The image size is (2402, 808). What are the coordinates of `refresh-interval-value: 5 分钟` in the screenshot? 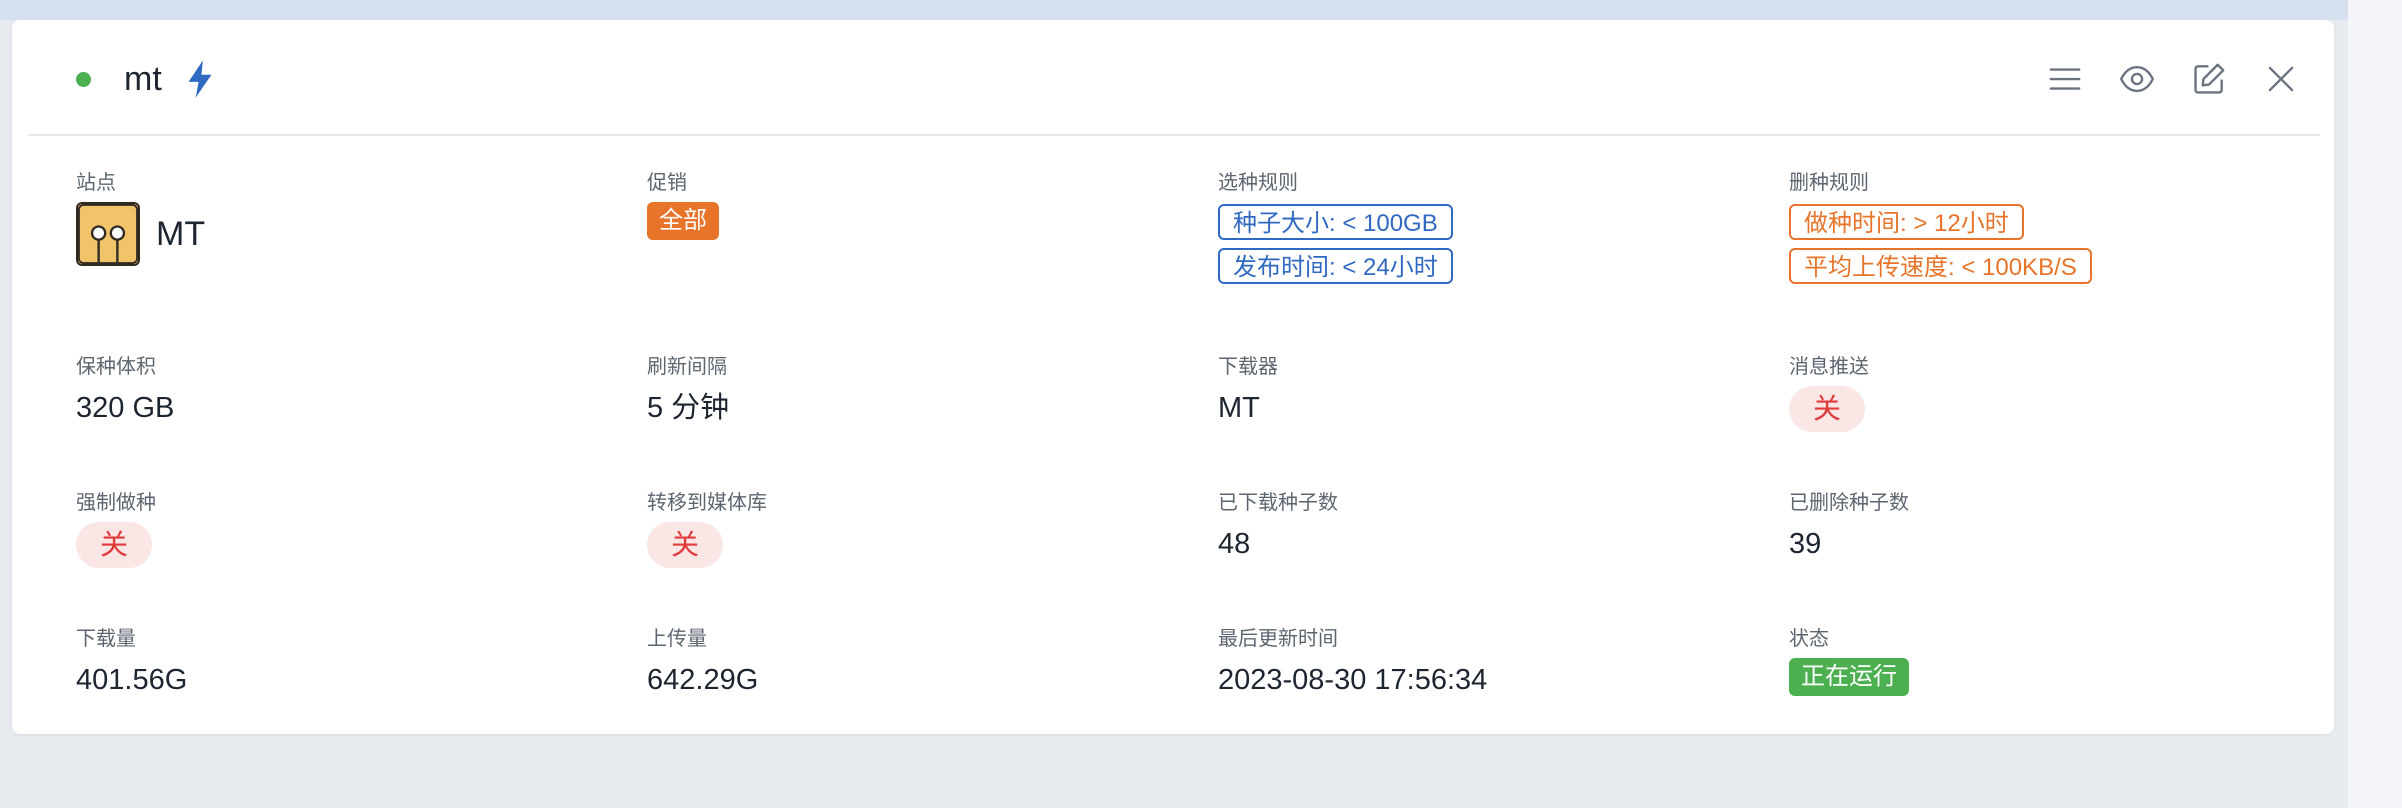 It's located at (688, 408).